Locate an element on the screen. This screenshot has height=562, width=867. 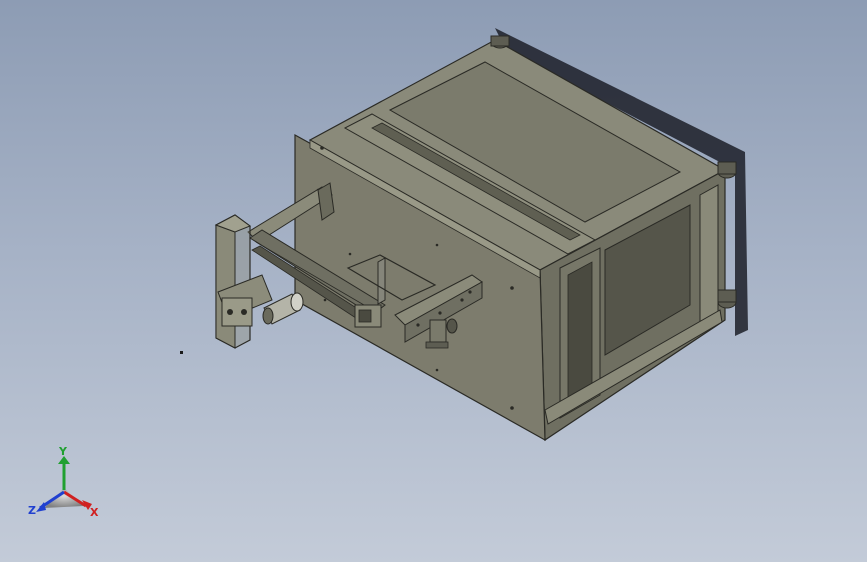
triad-base is located at coordinates (64, 498).